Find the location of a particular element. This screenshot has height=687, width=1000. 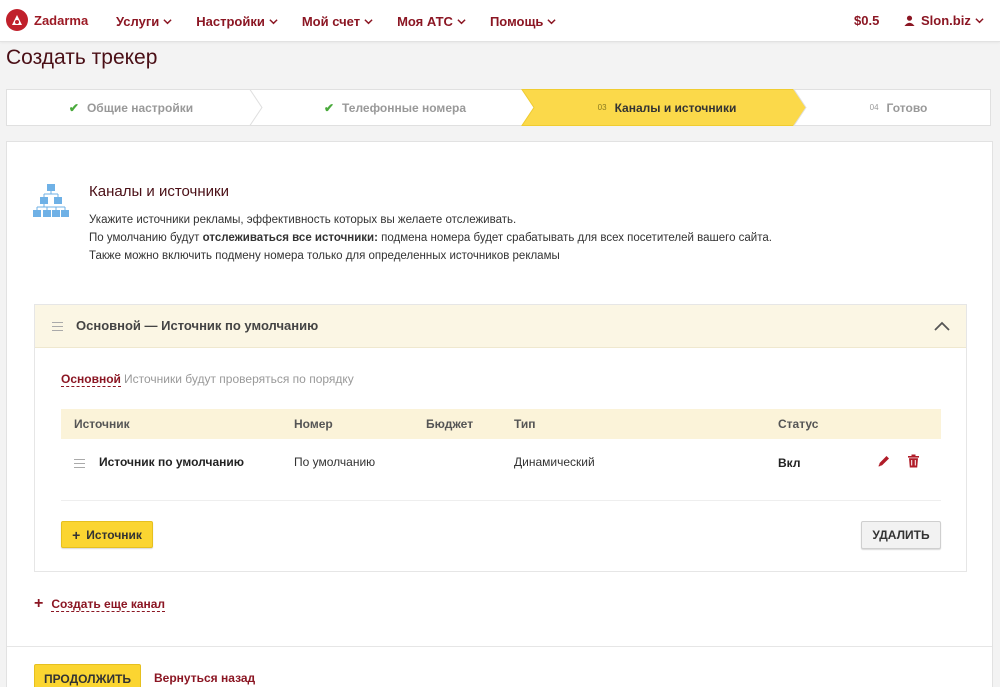

continue-button: ПРОДОЛЖИТЬ is located at coordinates (87, 675).